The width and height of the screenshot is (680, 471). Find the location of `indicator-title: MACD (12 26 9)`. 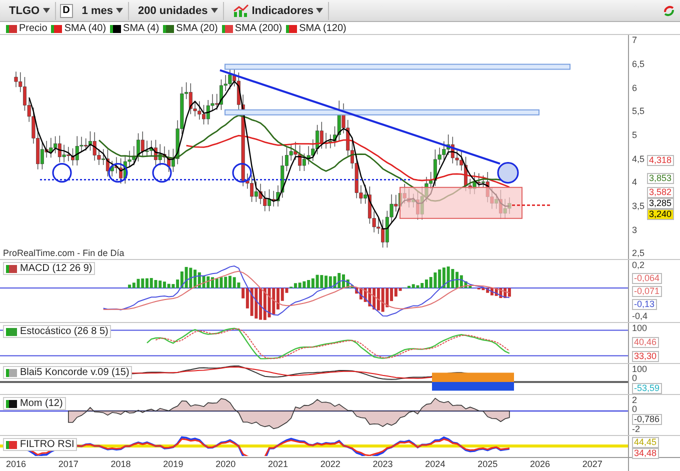

indicator-title: MACD (12 26 9) is located at coordinates (49, 269).